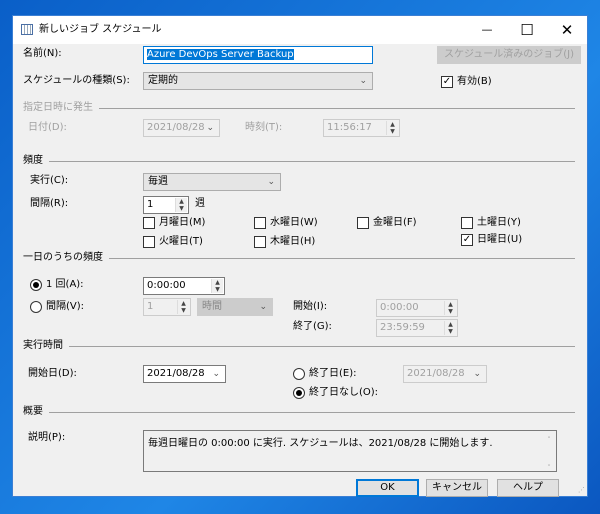 The height and width of the screenshot is (514, 600). What do you see at coordinates (299, 374) in the screenshot?
I see `end-date-radio` at bounding box center [299, 374].